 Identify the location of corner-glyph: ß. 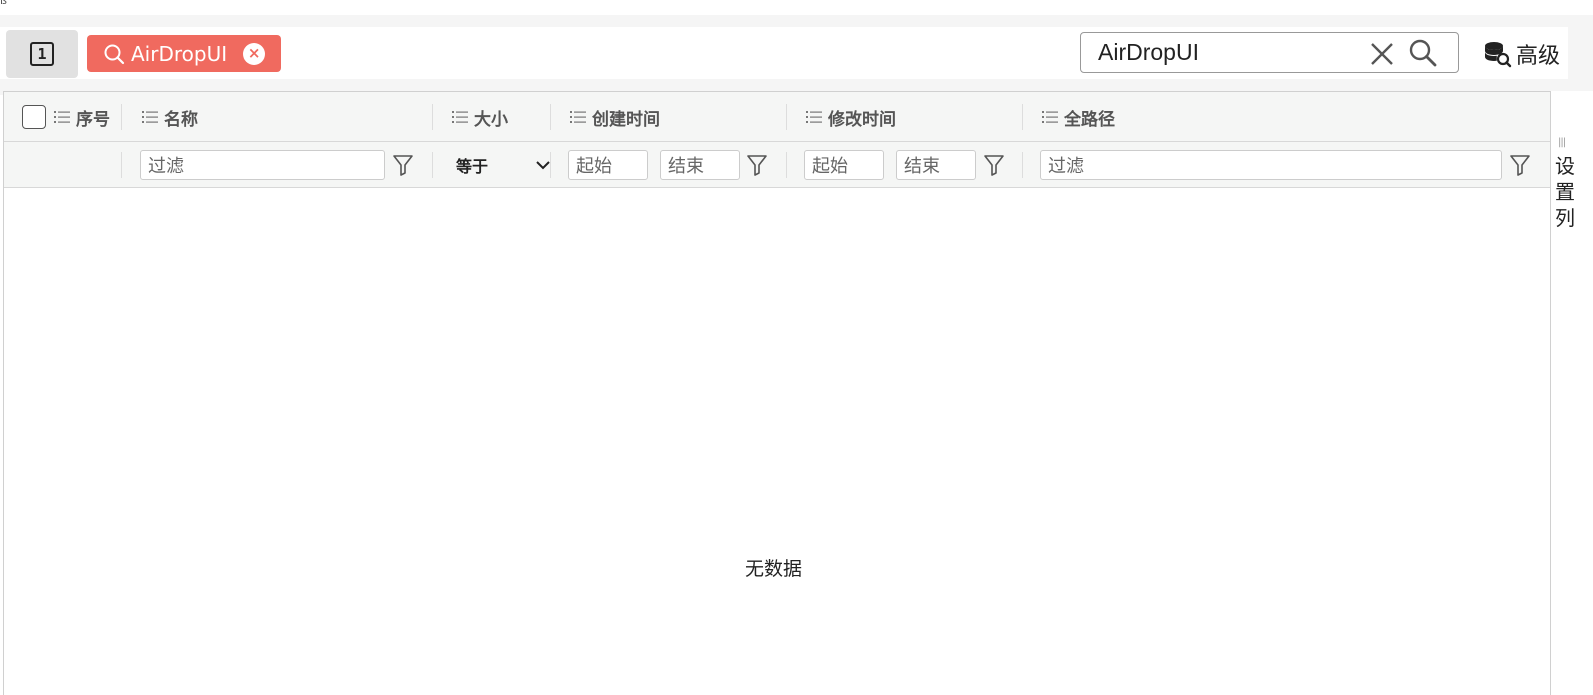
(3, 3).